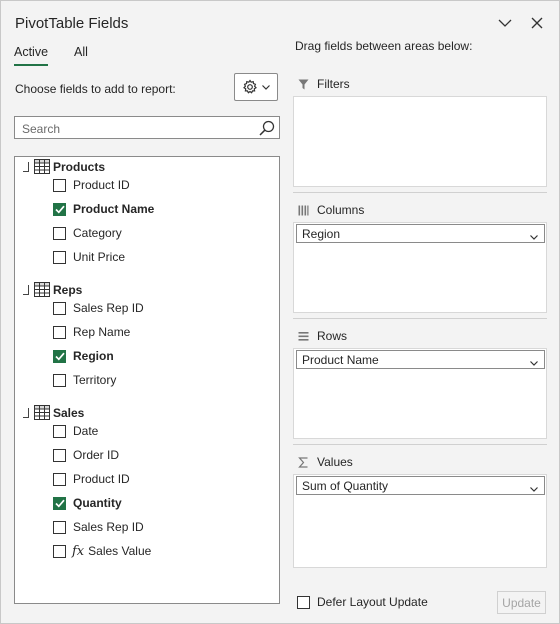 Image resolution: width=560 pixels, height=624 pixels. I want to click on field-settings-button, so click(256, 87).